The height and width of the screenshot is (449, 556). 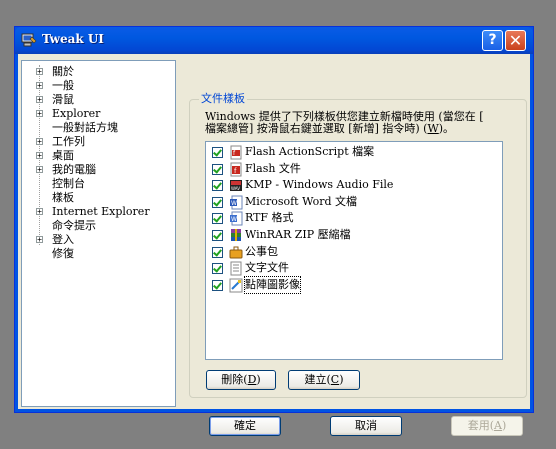 What do you see at coordinates (76, 113) in the screenshot?
I see `tree-item-label: Explorer` at bounding box center [76, 113].